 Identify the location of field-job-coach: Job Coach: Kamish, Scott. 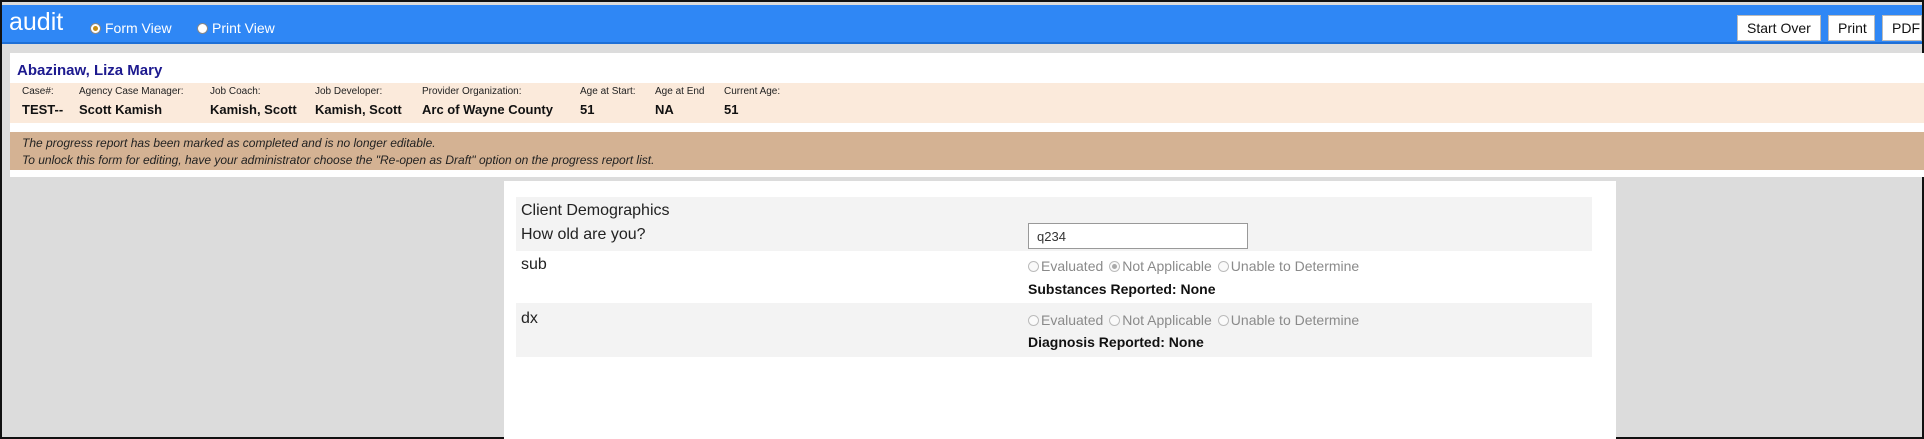
(253, 101).